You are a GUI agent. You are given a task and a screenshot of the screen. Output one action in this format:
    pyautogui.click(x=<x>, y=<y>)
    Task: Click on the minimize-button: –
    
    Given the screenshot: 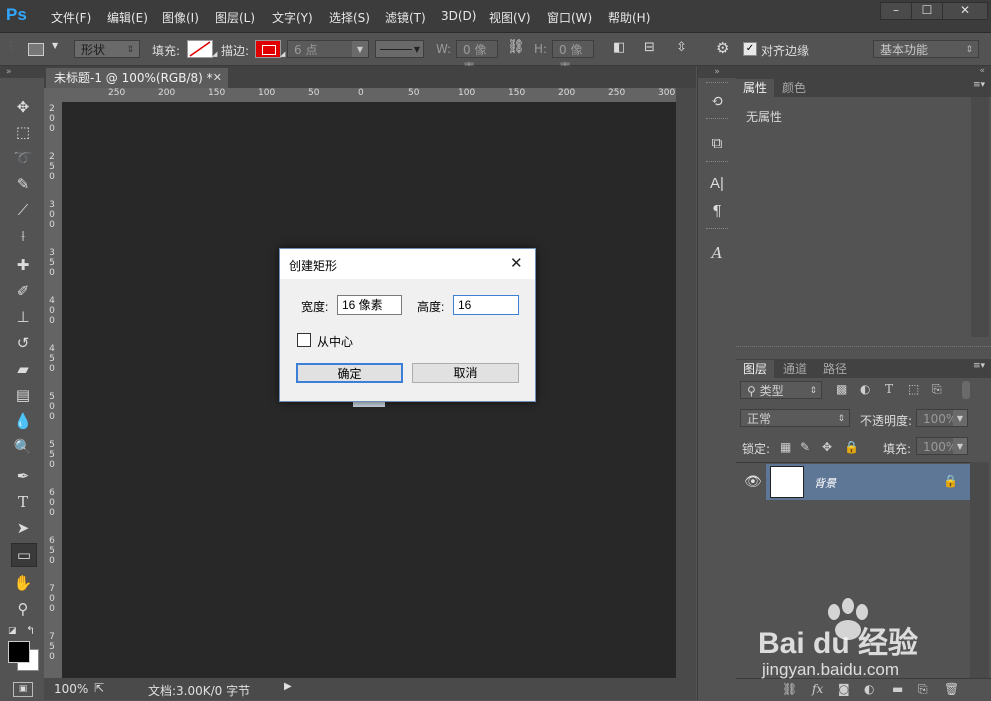 What is the action you would take?
    pyautogui.click(x=896, y=11)
    